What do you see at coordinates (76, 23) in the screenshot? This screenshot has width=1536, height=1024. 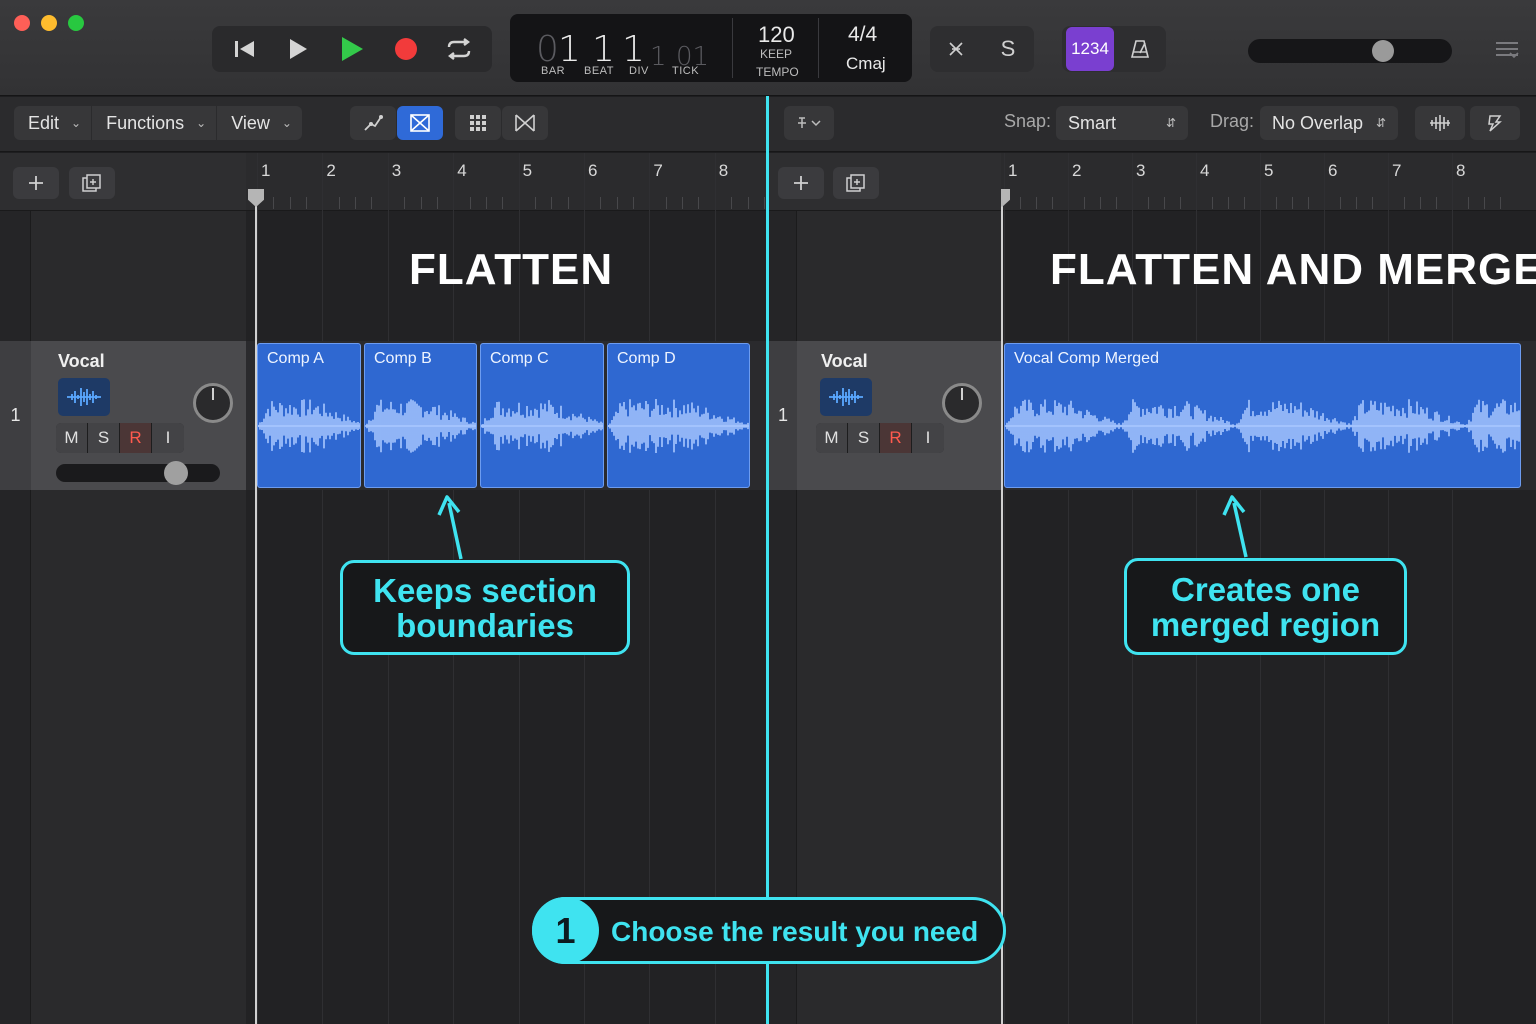 I see `zoom-window-button` at bounding box center [76, 23].